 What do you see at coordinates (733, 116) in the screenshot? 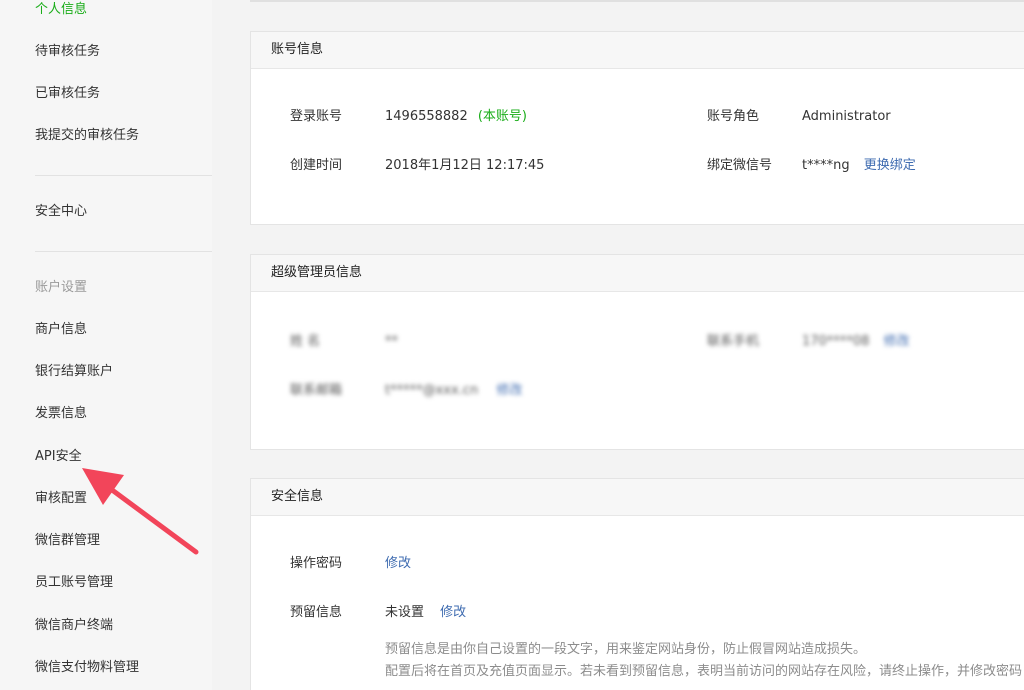
I see `account-role-label: 账号角色` at bounding box center [733, 116].